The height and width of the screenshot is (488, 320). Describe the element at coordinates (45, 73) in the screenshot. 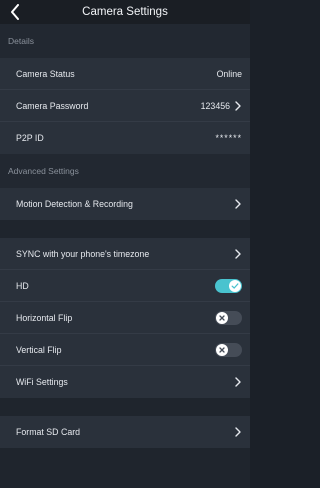

I see `camera-status-label: Camera Status` at that location.